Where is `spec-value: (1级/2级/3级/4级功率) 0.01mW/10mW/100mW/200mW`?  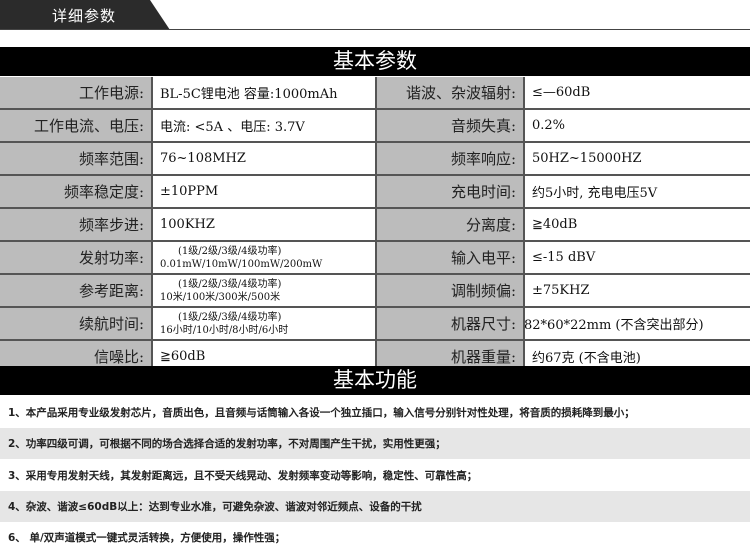
spec-value: (1级/2级/3级/4级功率) 0.01mW/10mW/100mW/200mW is located at coordinates (264, 257).